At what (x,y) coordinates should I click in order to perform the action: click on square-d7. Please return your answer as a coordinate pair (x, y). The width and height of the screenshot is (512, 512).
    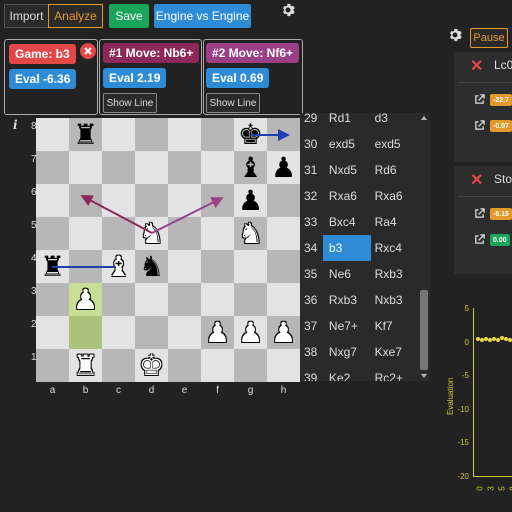
    Looking at the image, I should click on (151, 167).